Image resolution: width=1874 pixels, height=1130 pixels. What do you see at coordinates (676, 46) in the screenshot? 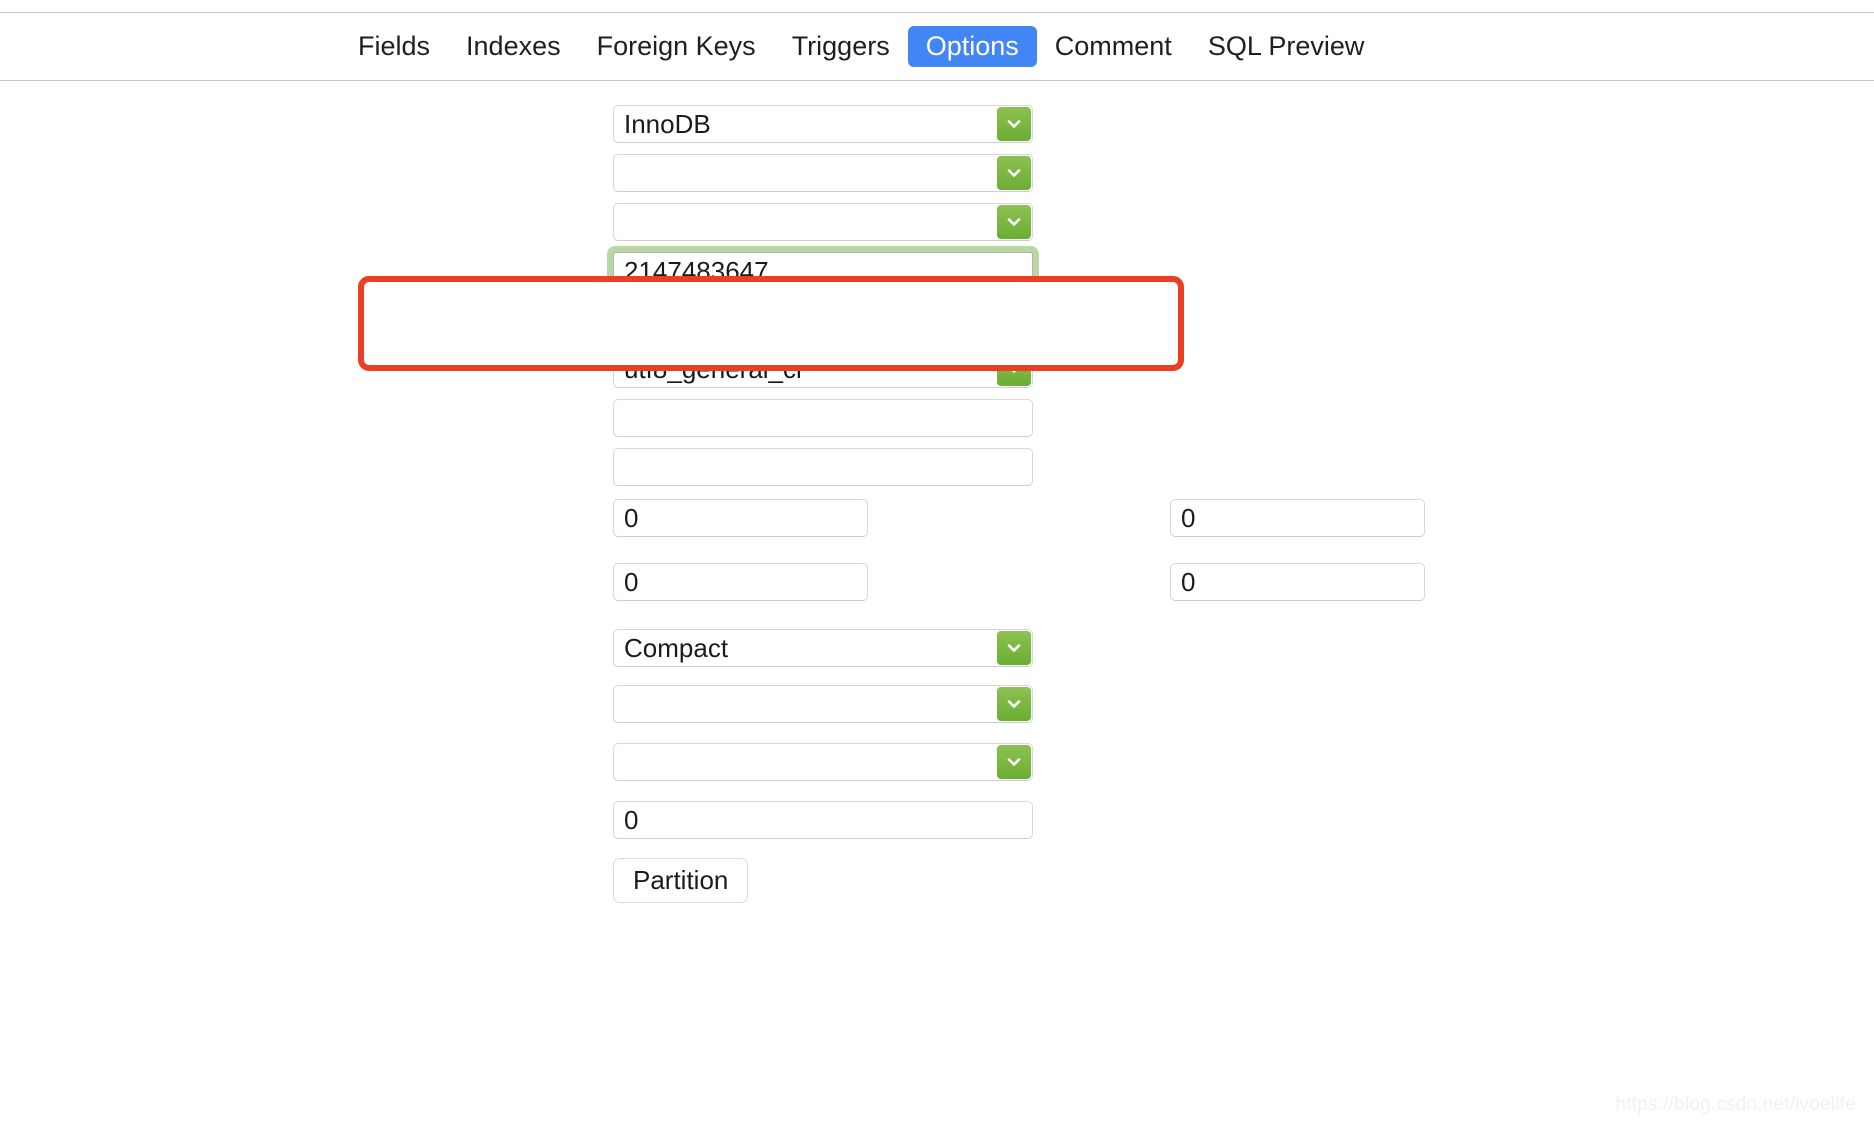
I see `tab-foreign-keys: Foreign Keys` at bounding box center [676, 46].